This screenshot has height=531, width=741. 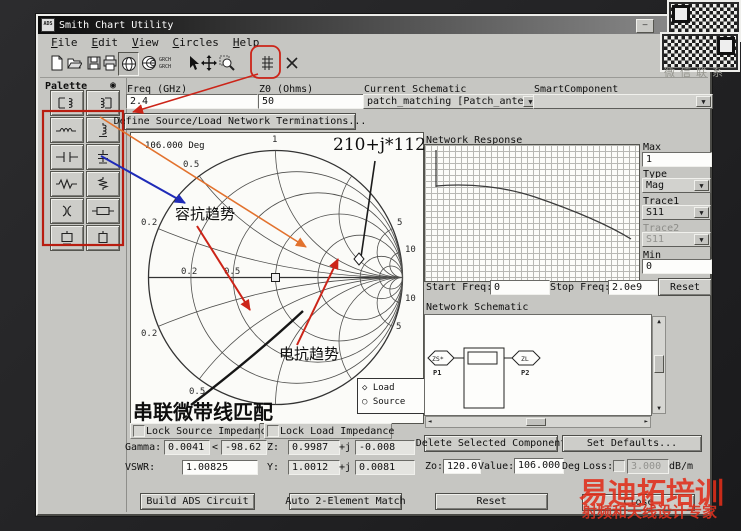 What do you see at coordinates (67, 103) in the screenshot?
I see `palette-shunt-inductor-left-button` at bounding box center [67, 103].